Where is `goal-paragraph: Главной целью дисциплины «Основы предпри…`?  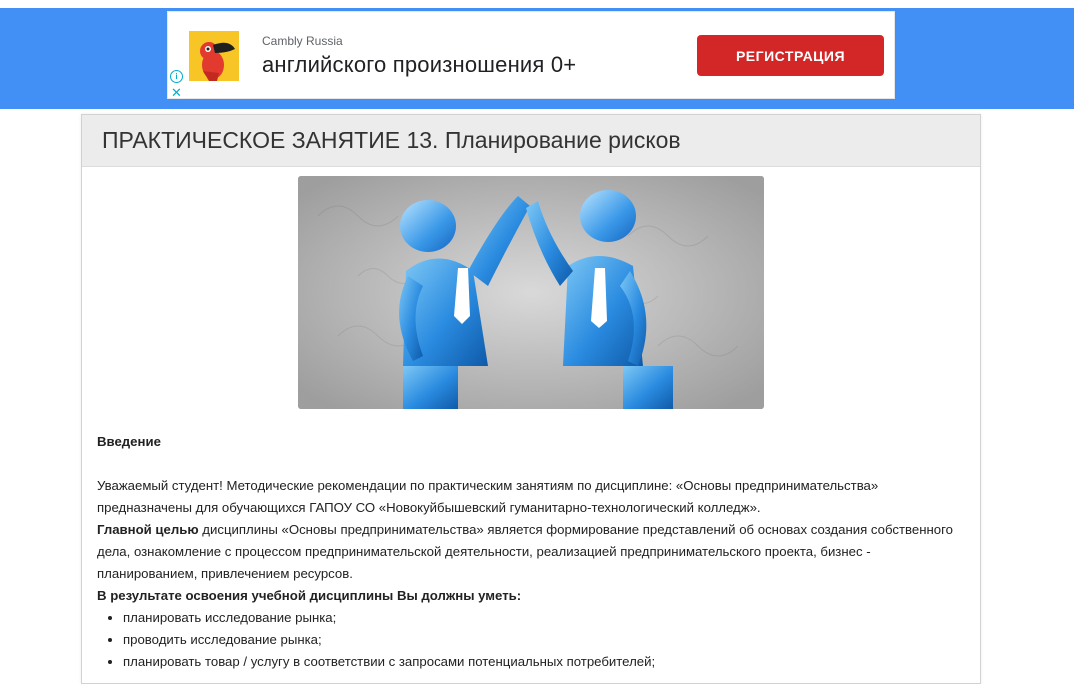
goal-paragraph: Главной целью дисциплины «Основы предпри… is located at coordinates (527, 552).